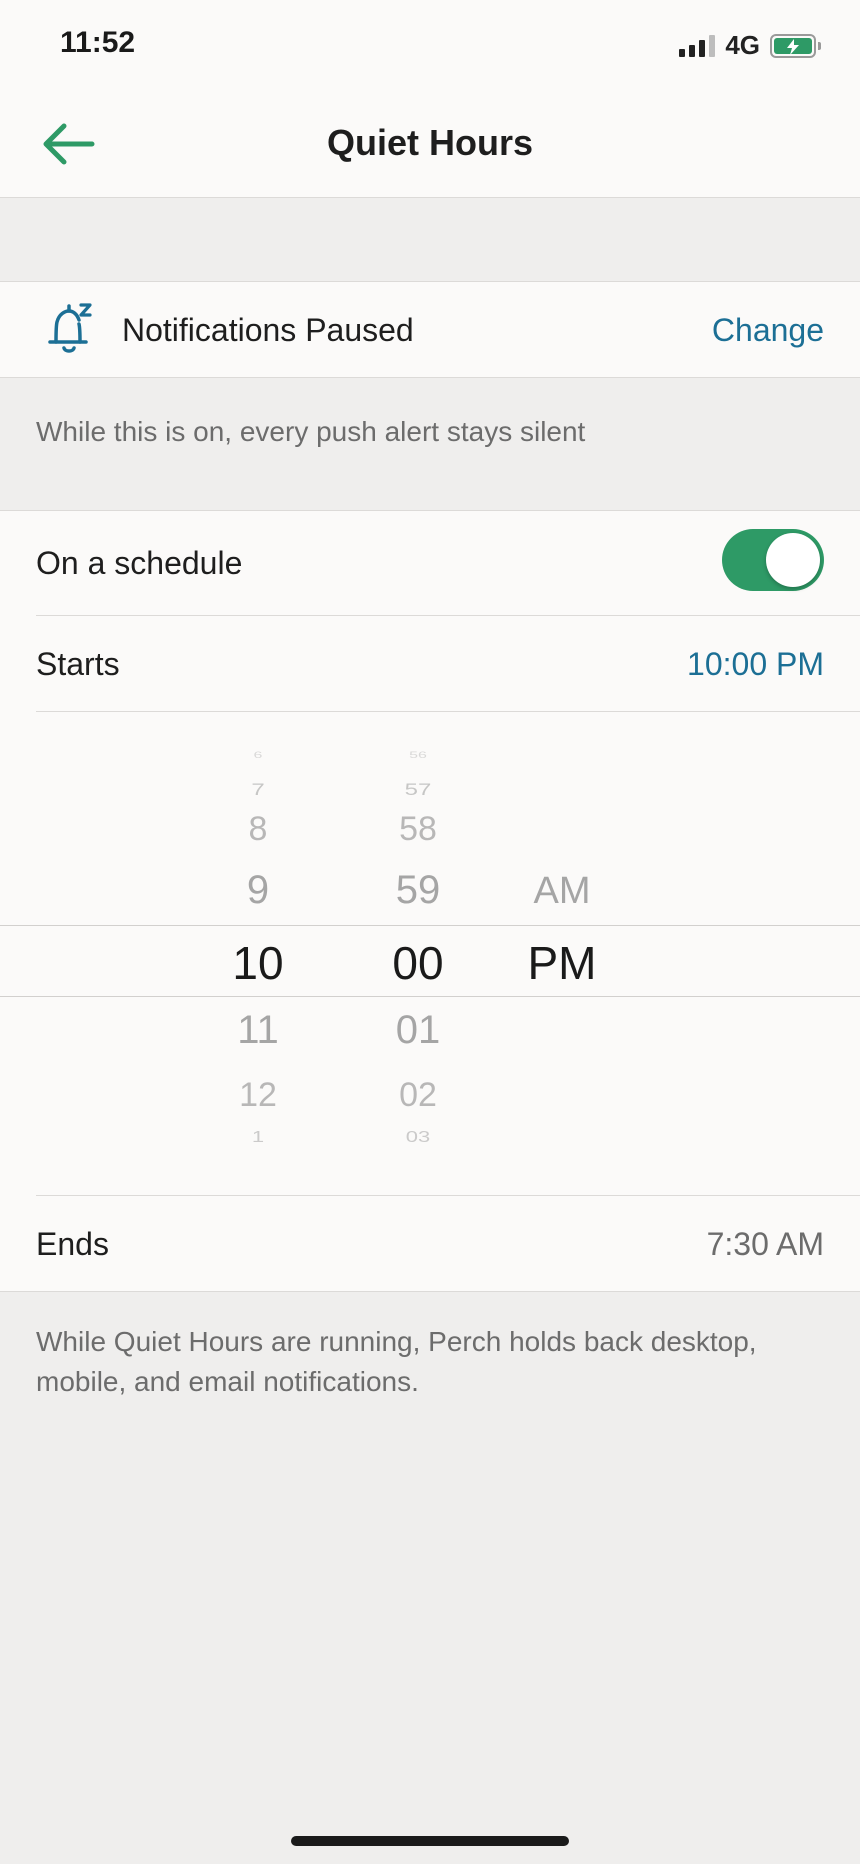  Describe the element at coordinates (268, 330) in the screenshot. I see `notifications-status-label: Notifications Paused` at that location.